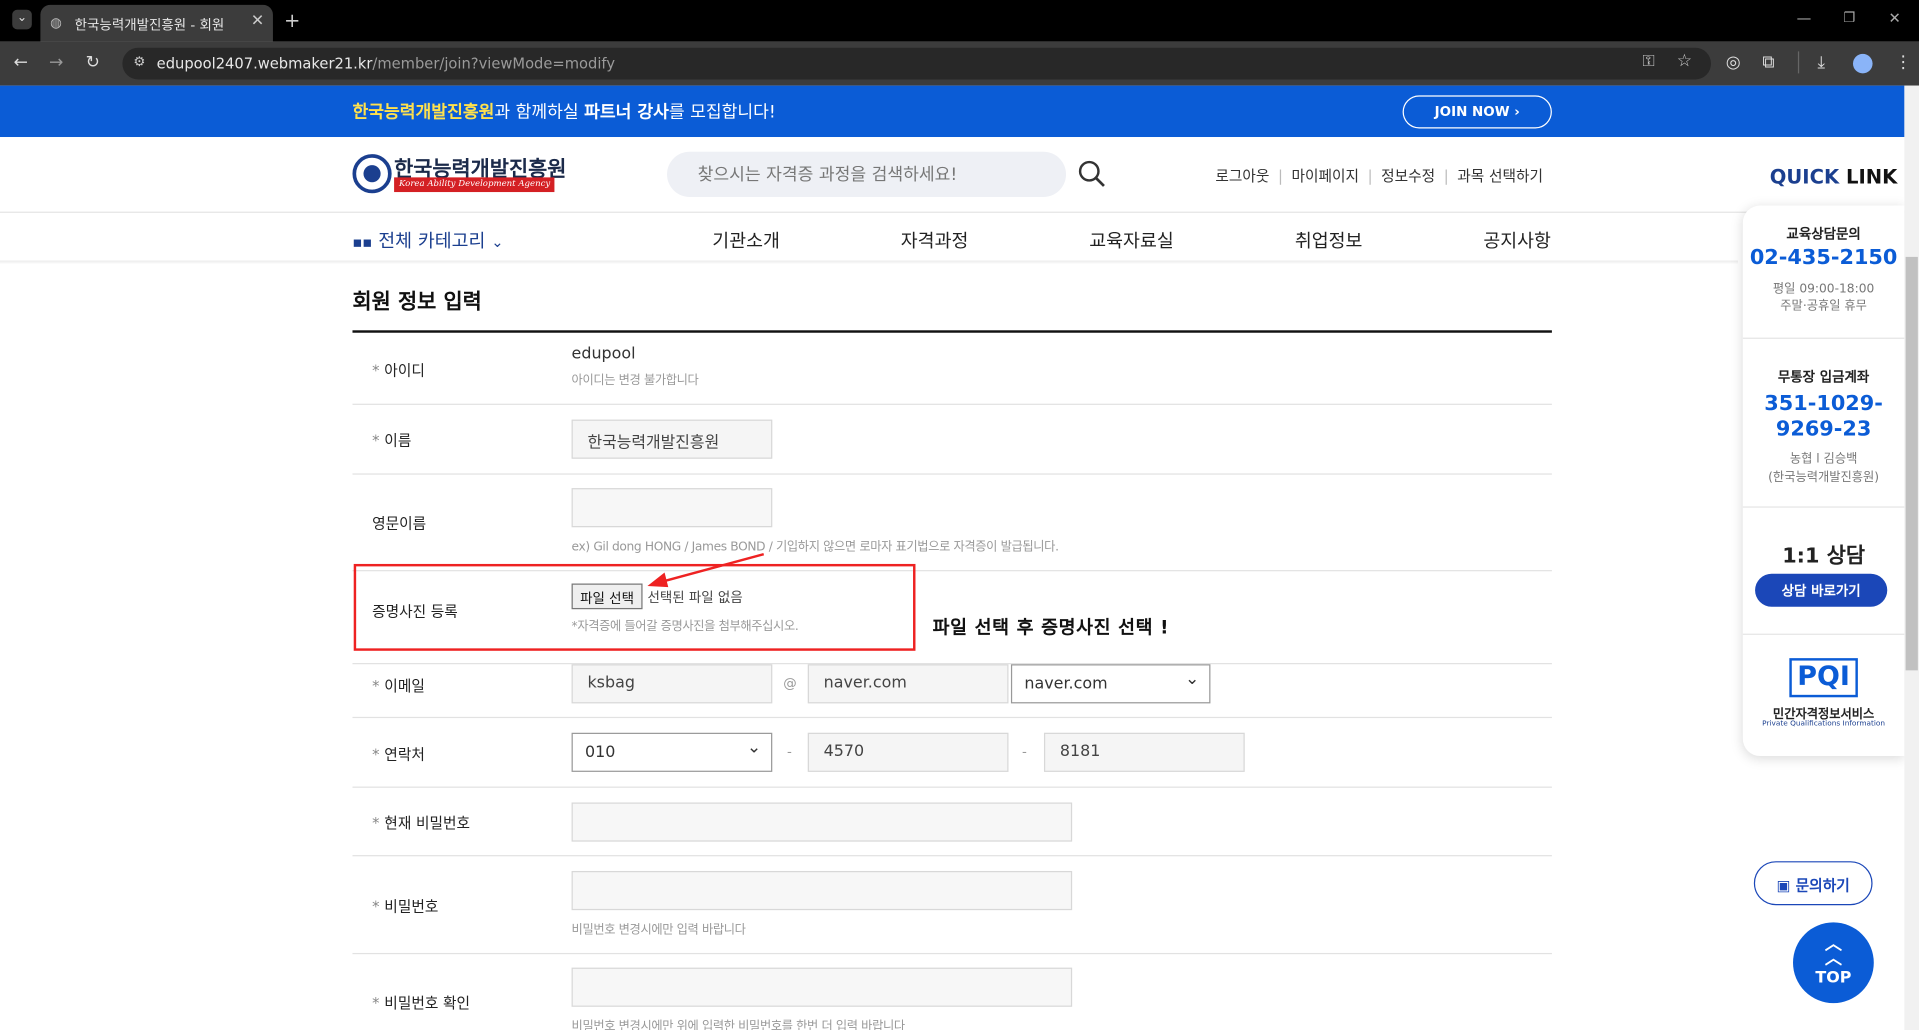 Image resolution: width=1919 pixels, height=1030 pixels. Describe the element at coordinates (1024, 751) in the screenshot. I see `phone-dash: -` at that location.